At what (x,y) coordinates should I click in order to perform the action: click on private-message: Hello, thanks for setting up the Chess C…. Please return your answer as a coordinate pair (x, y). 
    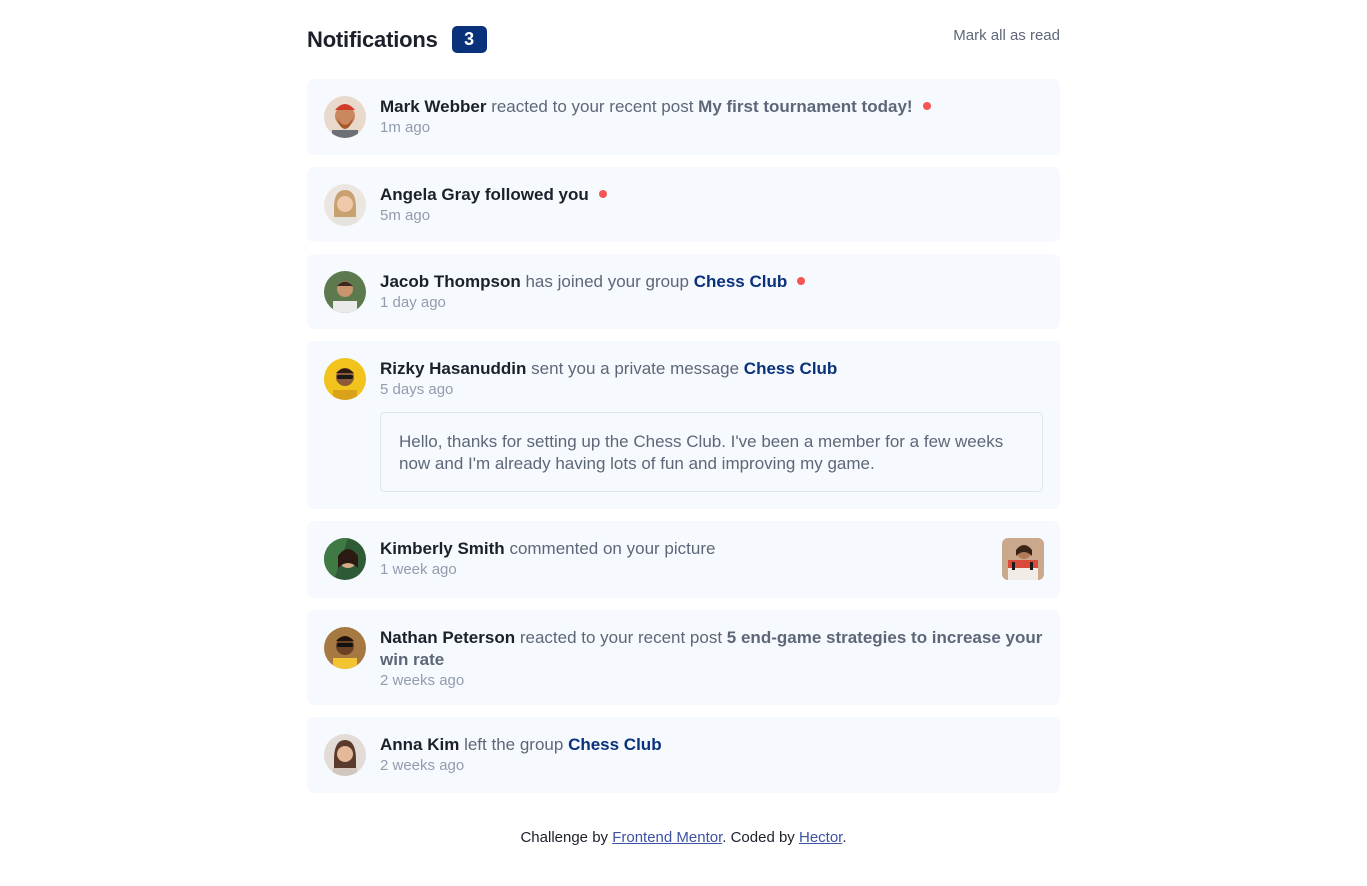
    Looking at the image, I should click on (711, 452).